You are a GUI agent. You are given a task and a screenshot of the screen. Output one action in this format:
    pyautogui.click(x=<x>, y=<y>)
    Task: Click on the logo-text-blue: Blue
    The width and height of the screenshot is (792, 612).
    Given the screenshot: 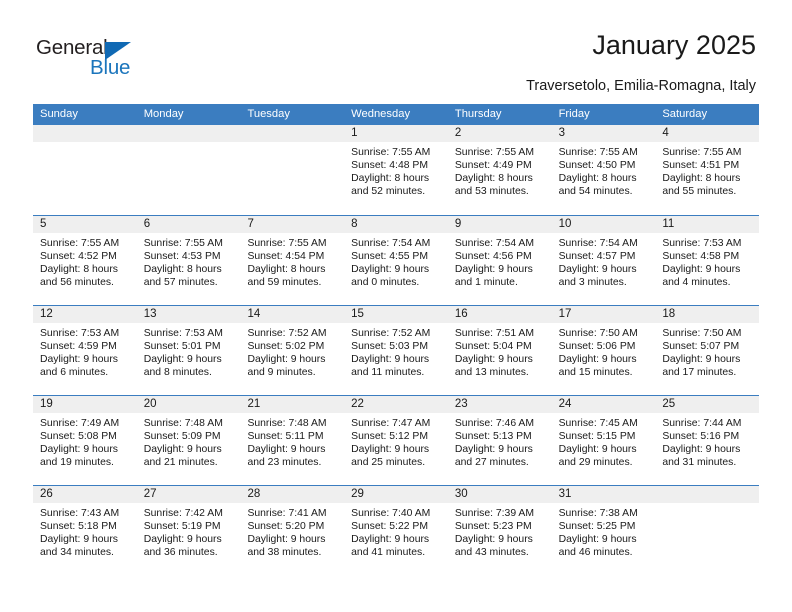 What is the action you would take?
    pyautogui.click(x=110, y=67)
    